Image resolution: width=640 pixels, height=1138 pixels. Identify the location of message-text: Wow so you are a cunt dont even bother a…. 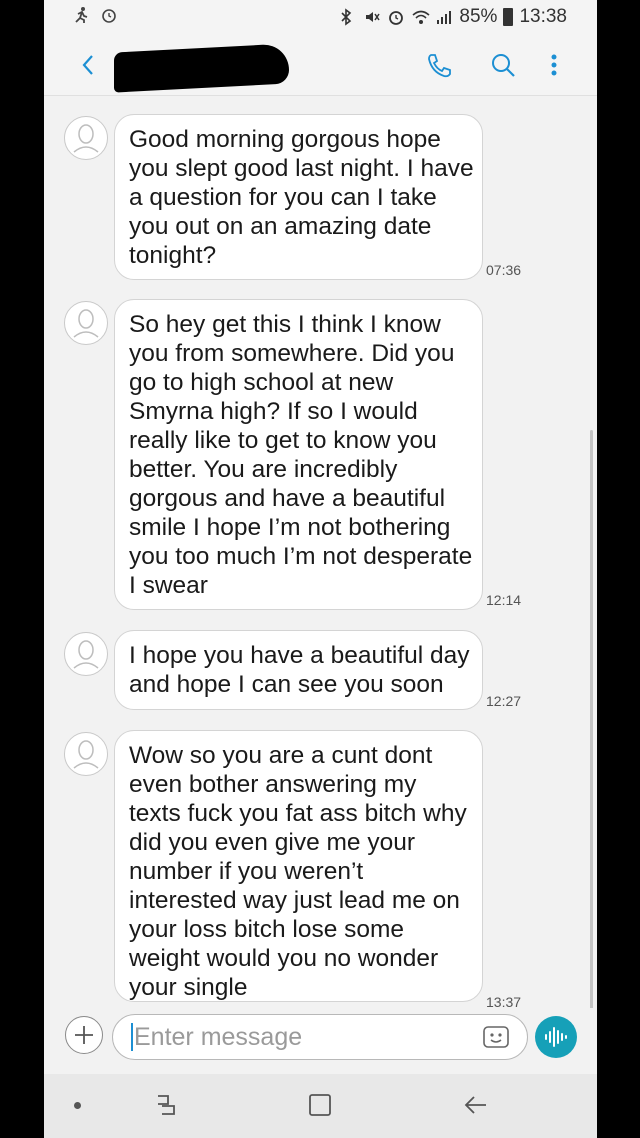
(298, 871).